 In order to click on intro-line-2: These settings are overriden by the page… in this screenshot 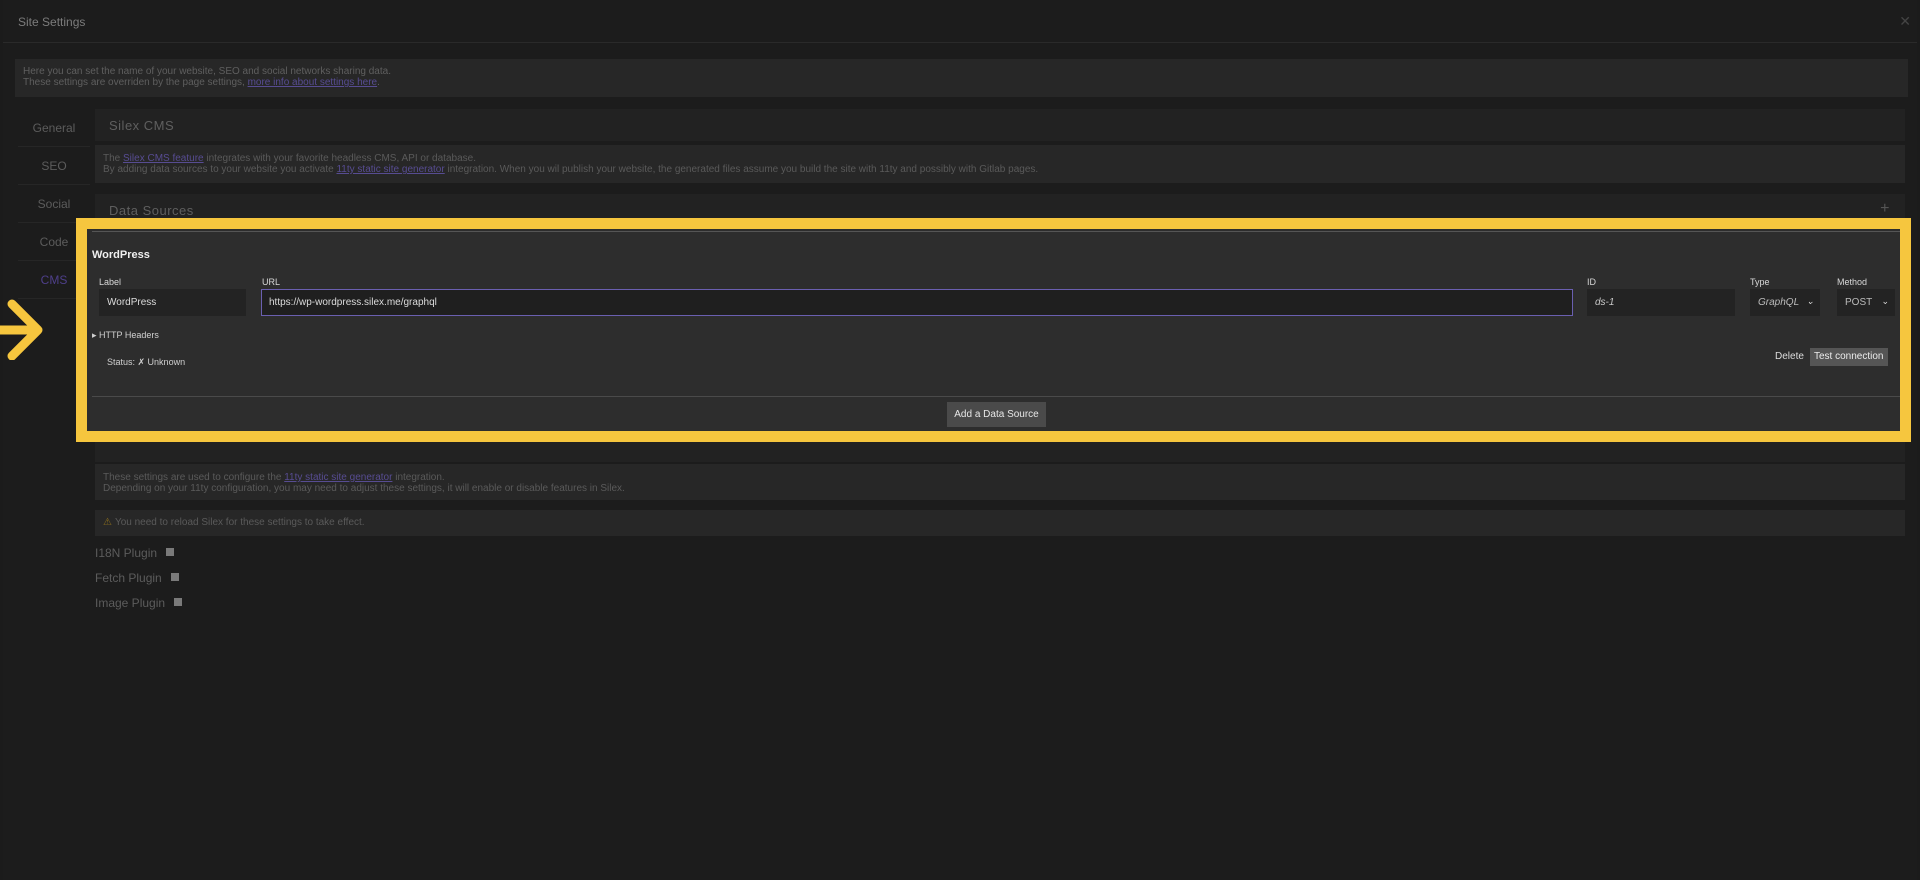, I will do `click(201, 82)`.